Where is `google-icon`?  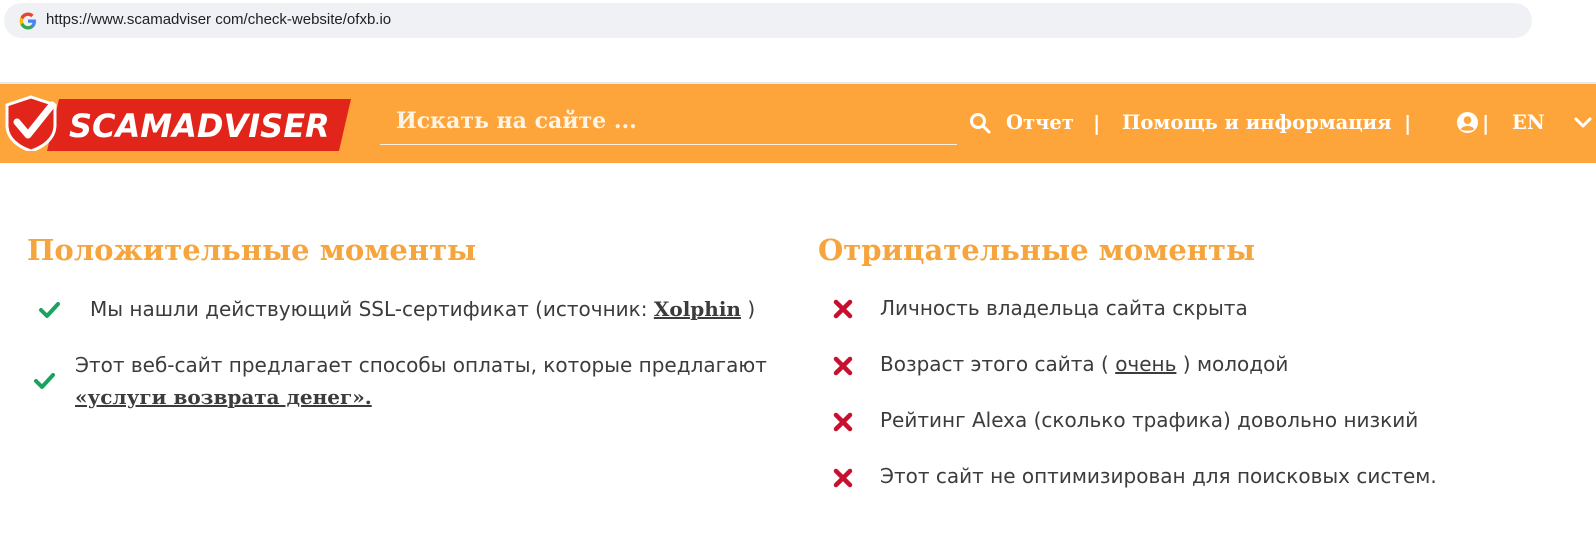
google-icon is located at coordinates (27, 21).